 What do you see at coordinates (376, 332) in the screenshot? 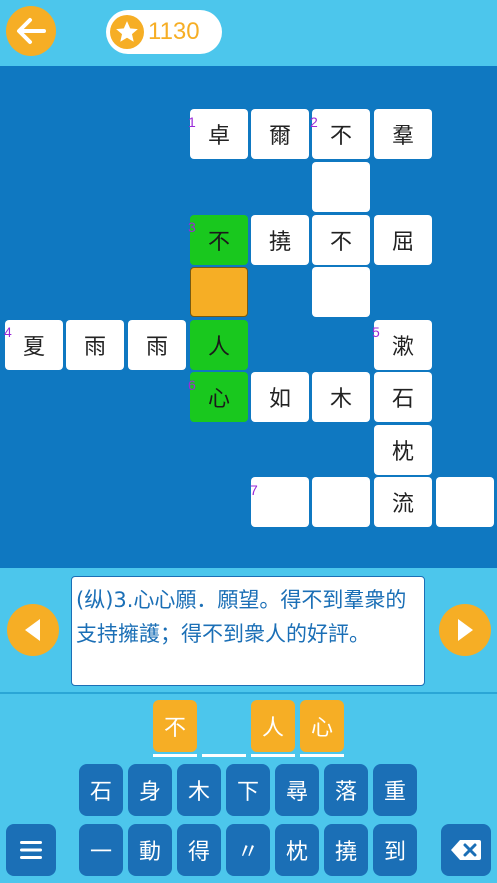
I see `clue-number: 5` at bounding box center [376, 332].